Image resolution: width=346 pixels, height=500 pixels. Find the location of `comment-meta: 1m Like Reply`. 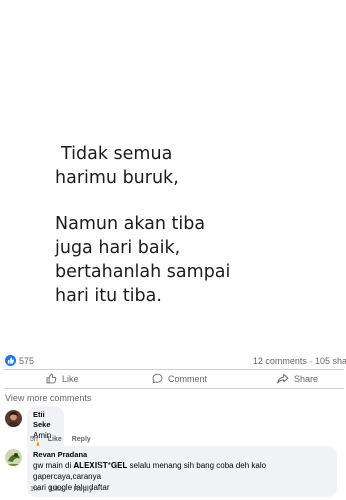

comment-meta: 1m Like Reply is located at coordinates (65, 489).